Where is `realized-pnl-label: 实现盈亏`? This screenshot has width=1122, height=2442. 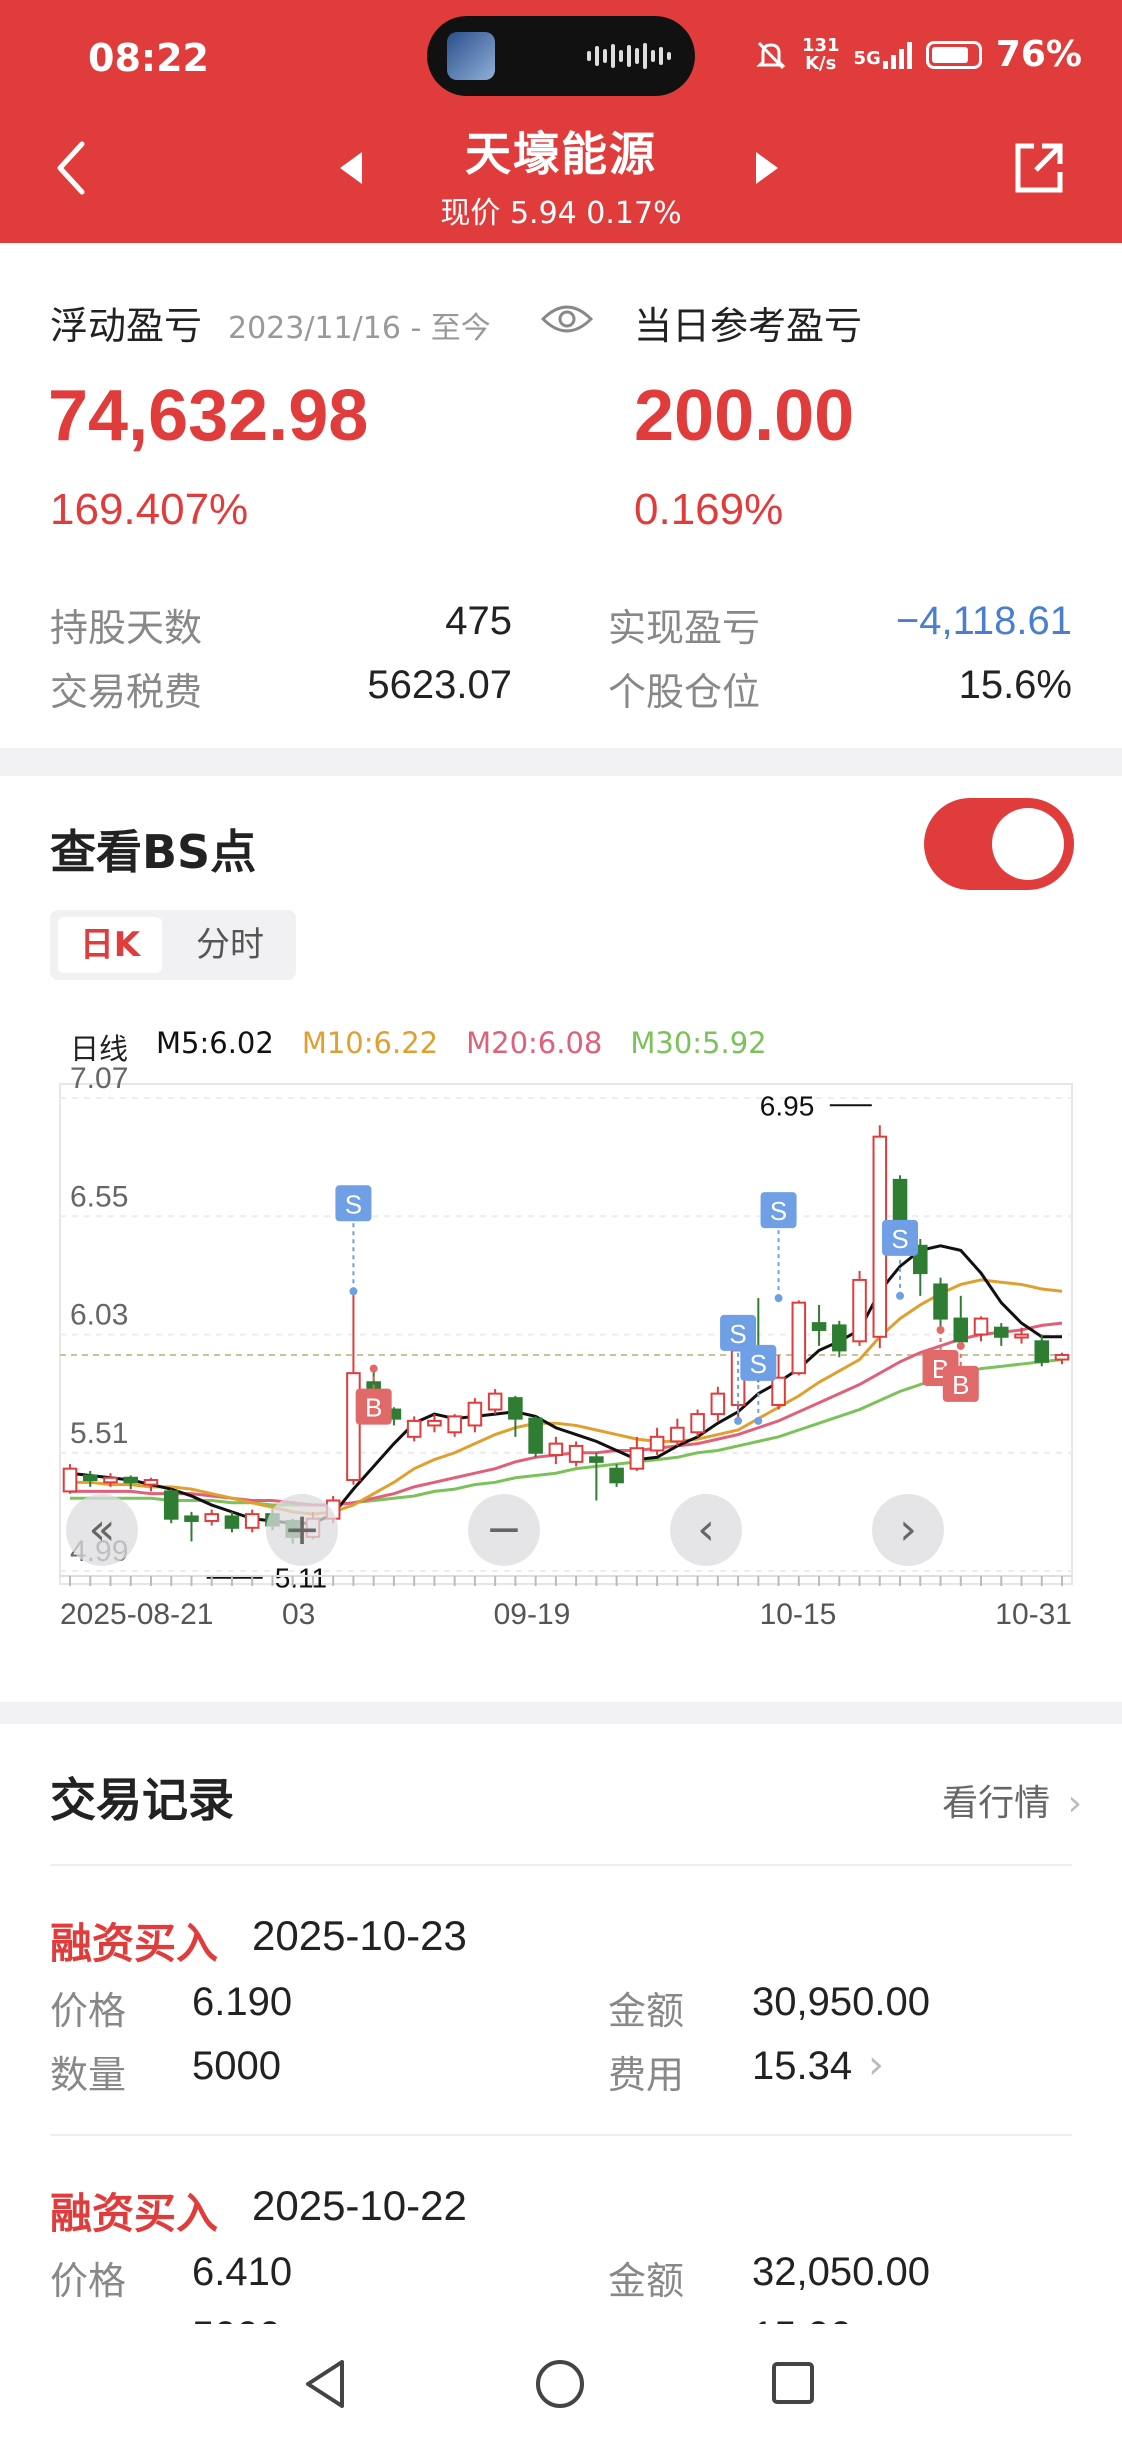
realized-pnl-label: 实现盈亏 is located at coordinates (684, 628).